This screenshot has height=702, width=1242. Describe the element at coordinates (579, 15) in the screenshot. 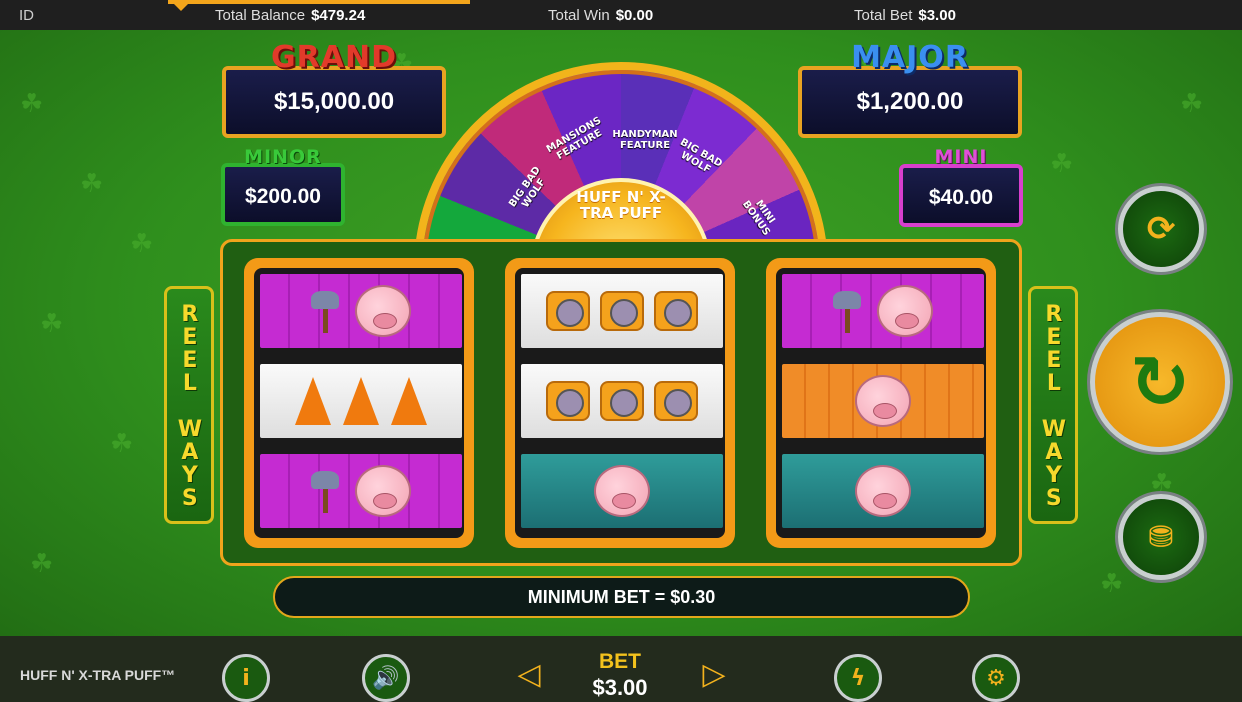

I see `total-win-label: Total Win` at that location.